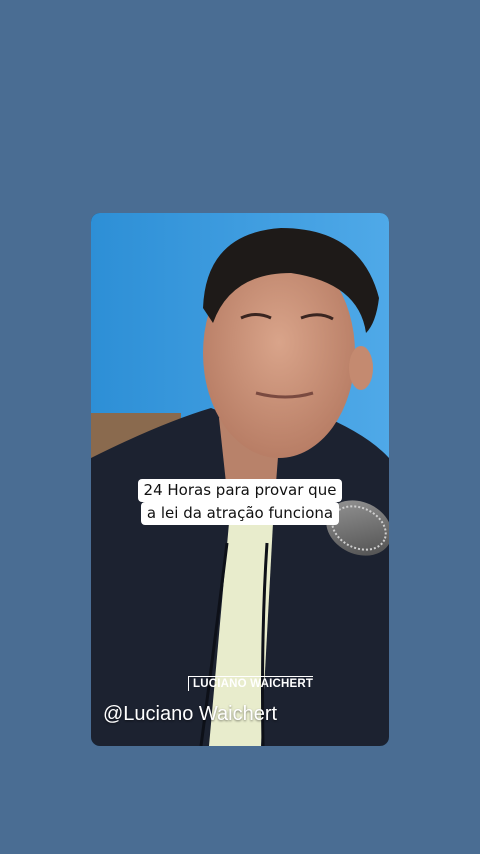 This screenshot has width=480, height=854. I want to click on brand-logo: LUCIANO WAICHERT, so click(251, 683).